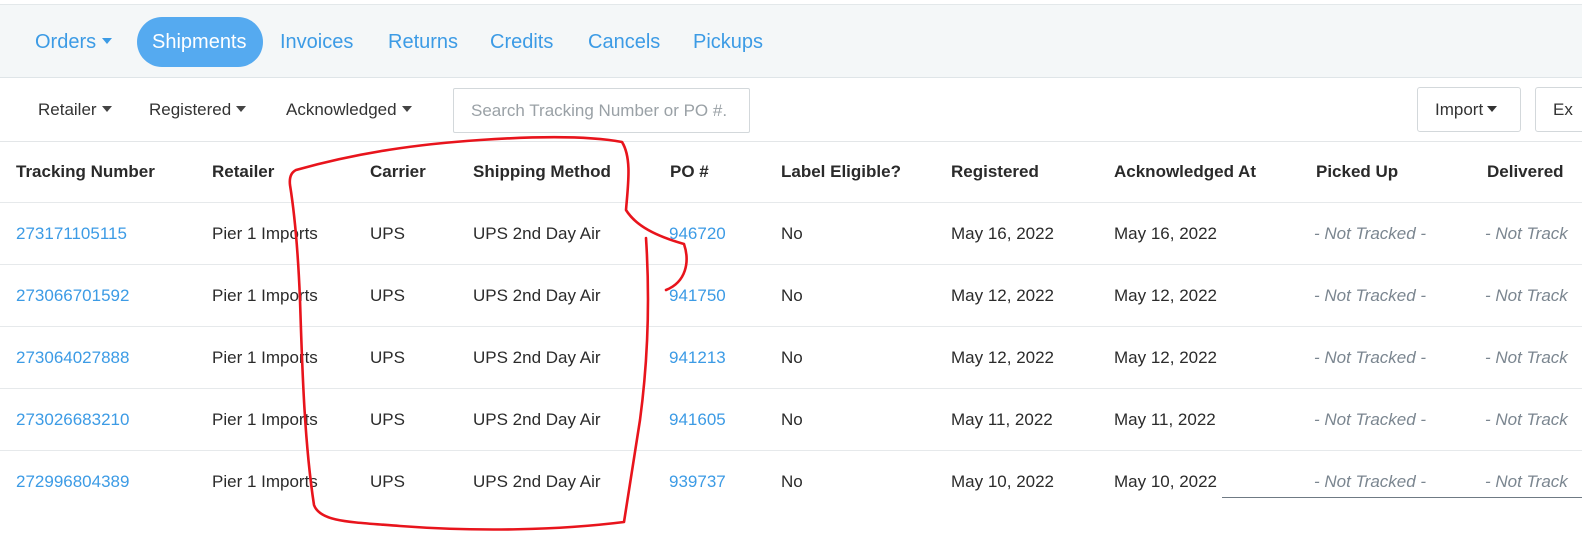 The image size is (1582, 539). Describe the element at coordinates (1166, 481) in the screenshot. I see `acknowledged-date-cell: May 10, 2022` at that location.